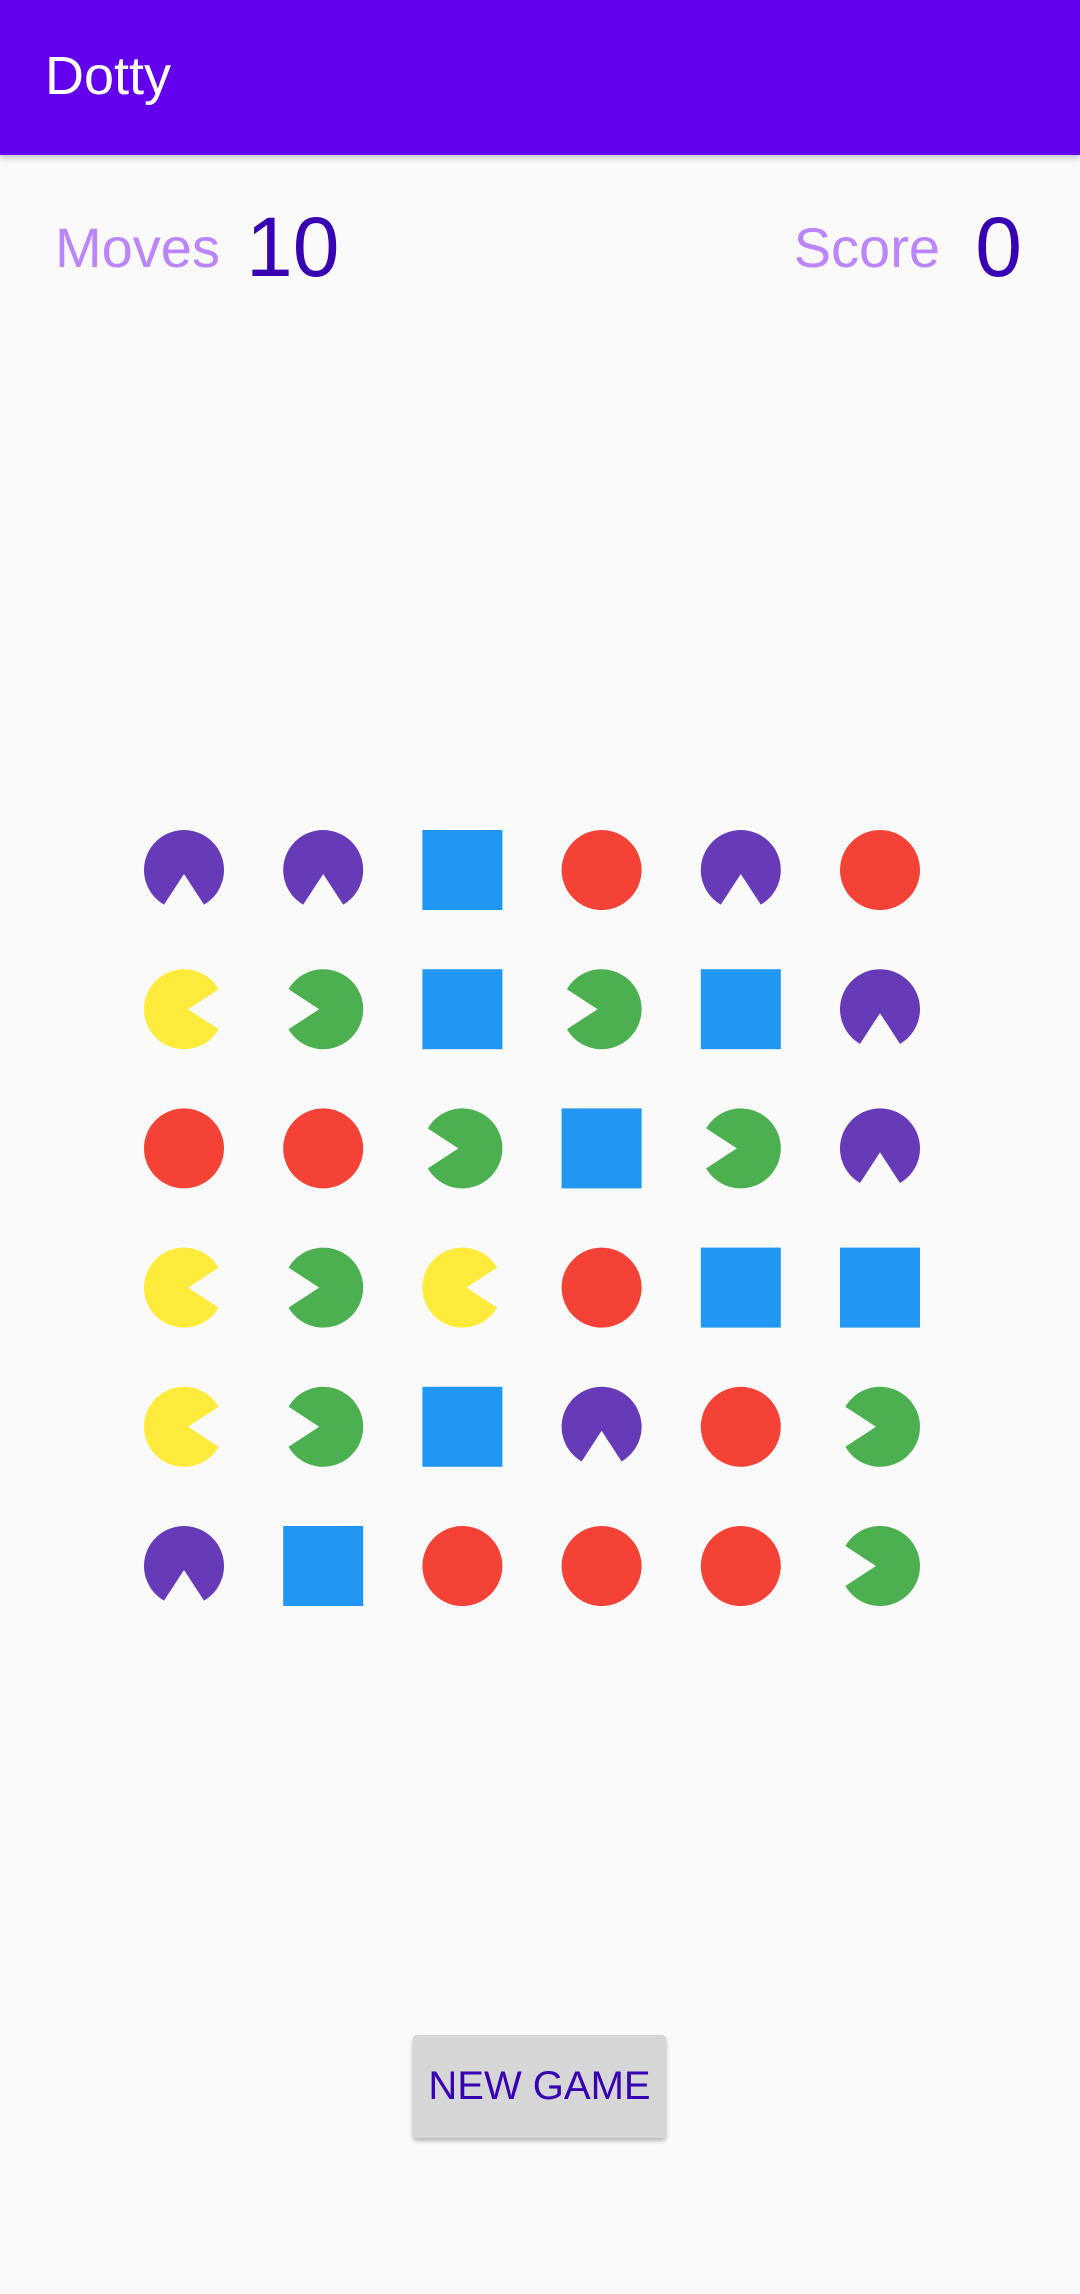  Describe the element at coordinates (740, 1426) in the screenshot. I see `dot-r5-c5-red-circle` at that location.